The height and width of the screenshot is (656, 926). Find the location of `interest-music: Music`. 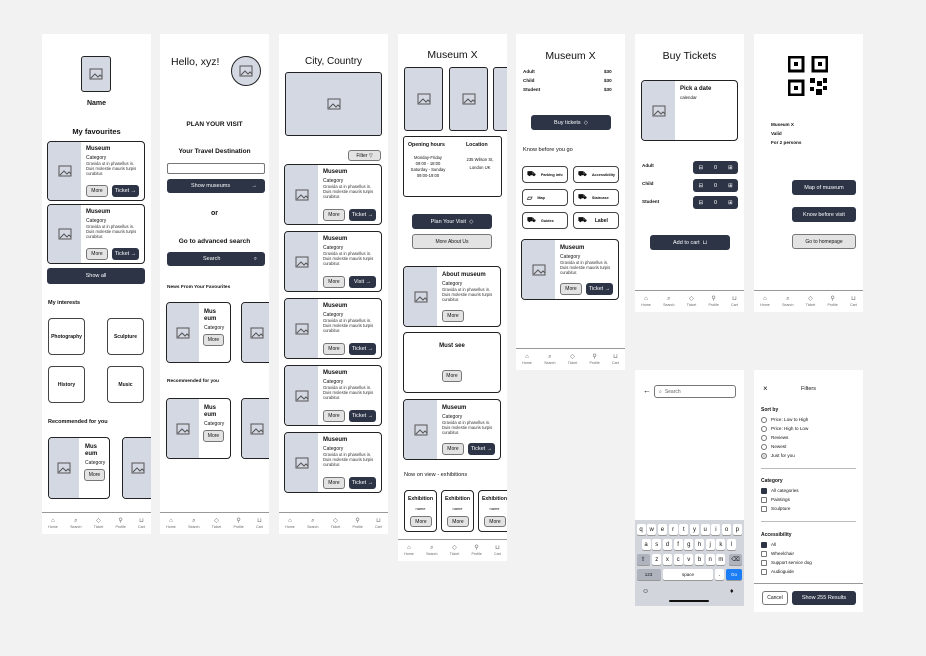

interest-music: Music is located at coordinates (125, 384).